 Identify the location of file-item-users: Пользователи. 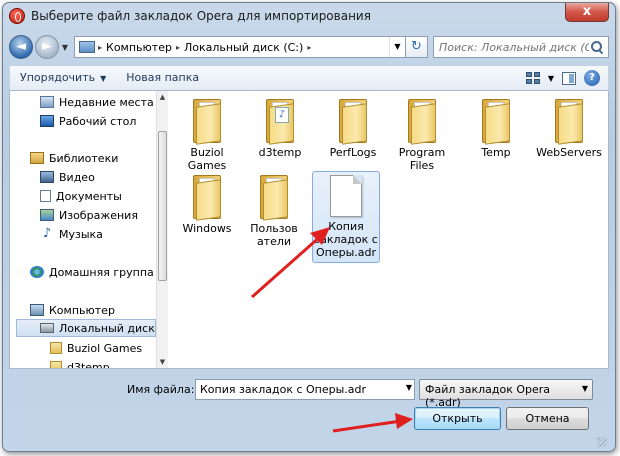
(274, 211).